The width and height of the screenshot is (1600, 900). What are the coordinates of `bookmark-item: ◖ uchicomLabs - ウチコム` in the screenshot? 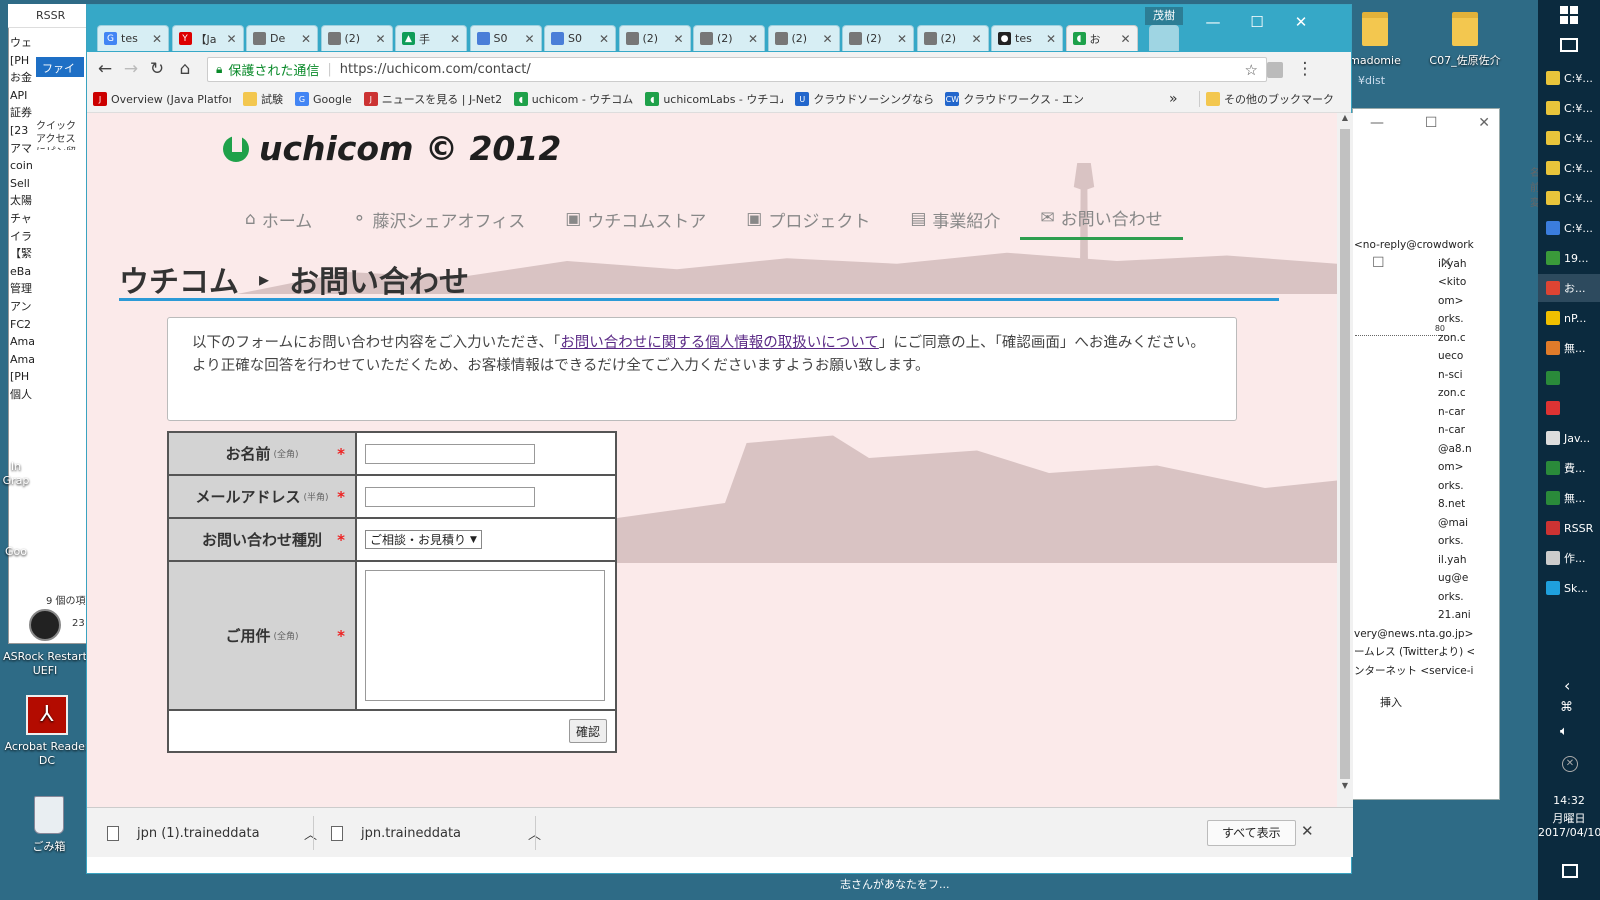 It's located at (714, 99).